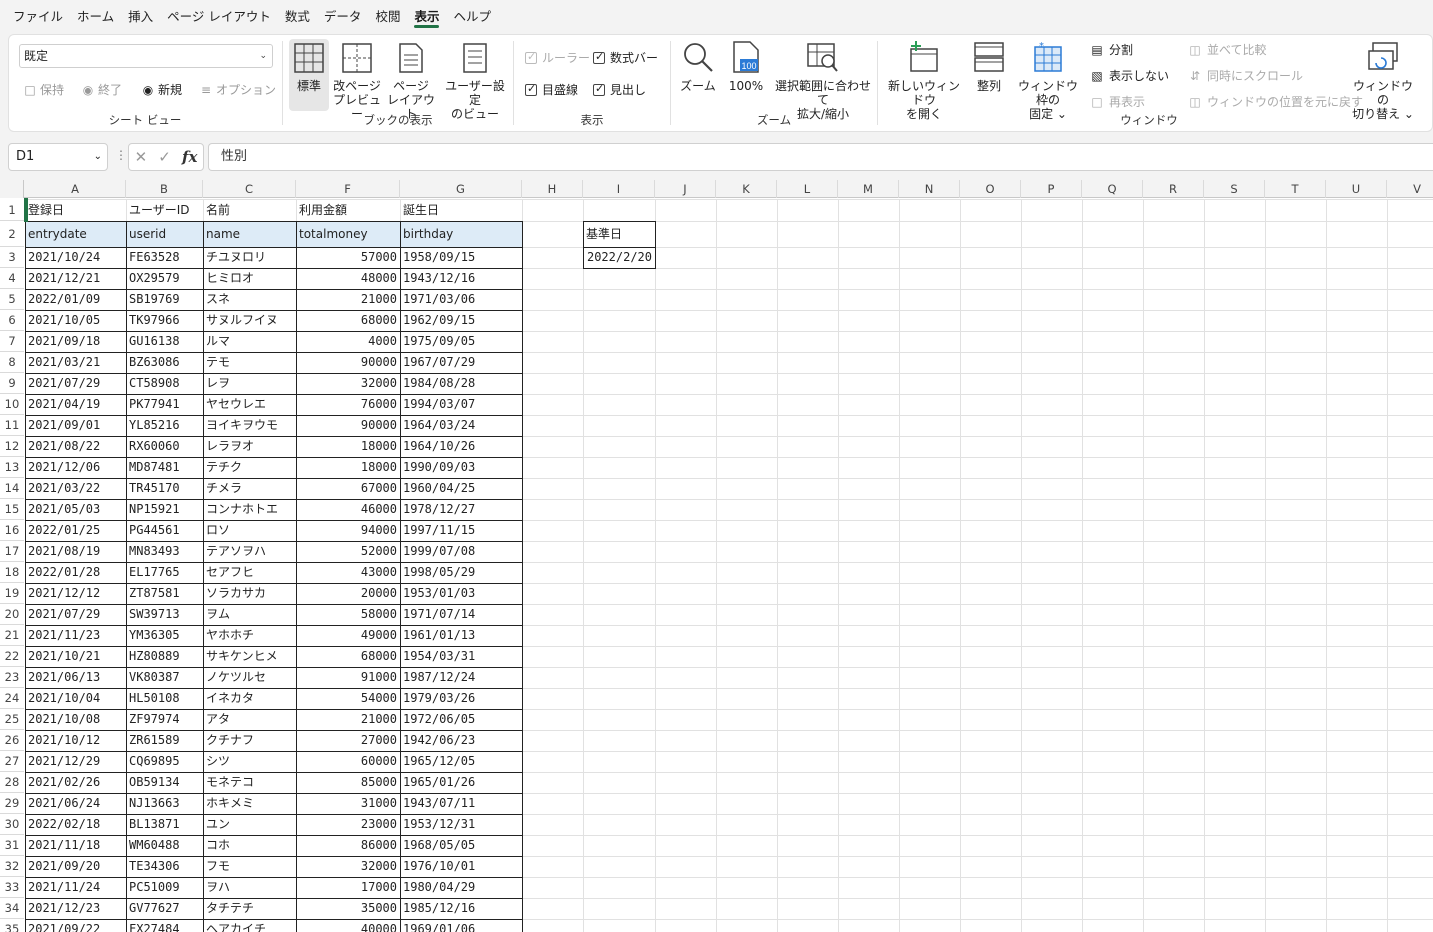 The width and height of the screenshot is (1433, 932). What do you see at coordinates (164, 845) in the screenshot?
I see `cell: WM60488` at bounding box center [164, 845].